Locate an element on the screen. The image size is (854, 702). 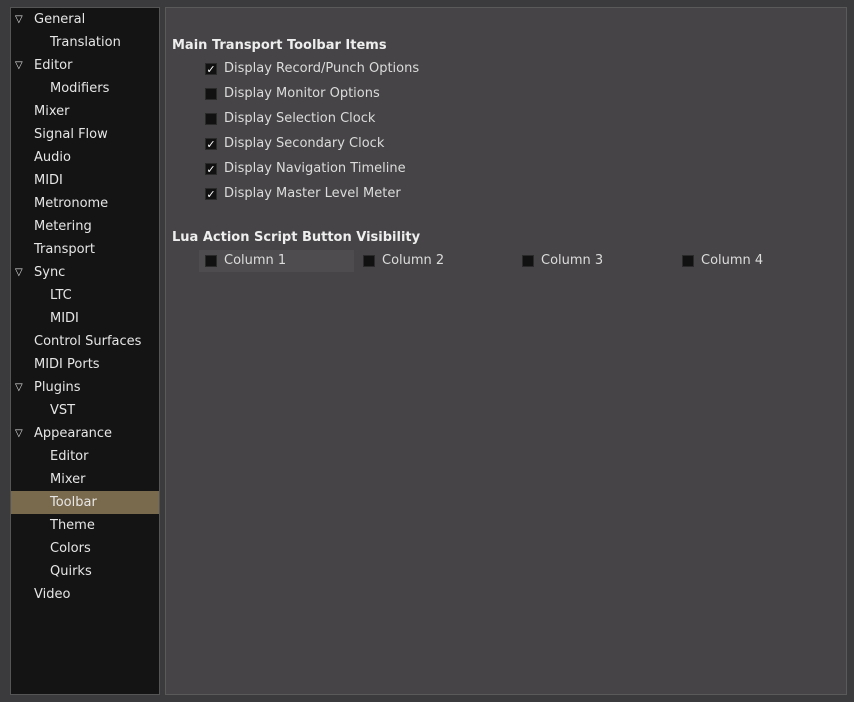
sidebar-item-modifiers: Modifiers is located at coordinates (85, 88).